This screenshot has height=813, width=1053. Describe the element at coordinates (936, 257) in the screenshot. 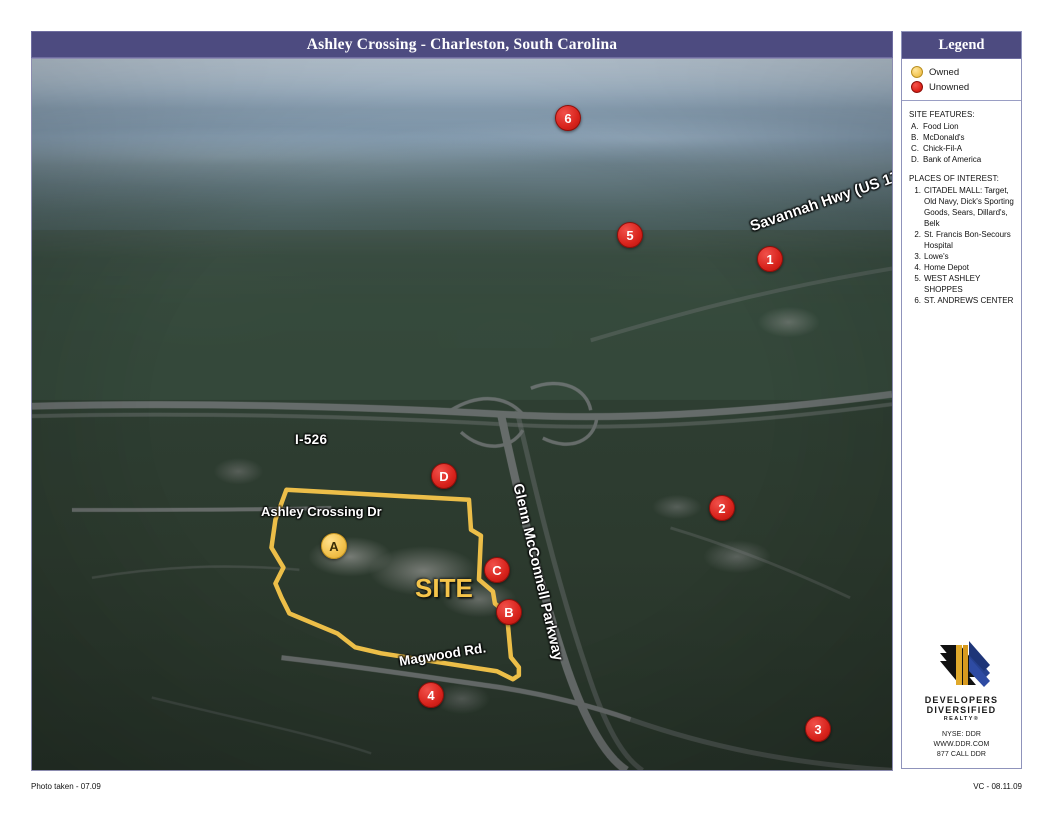

I see `place-value: Lowe's` at that location.